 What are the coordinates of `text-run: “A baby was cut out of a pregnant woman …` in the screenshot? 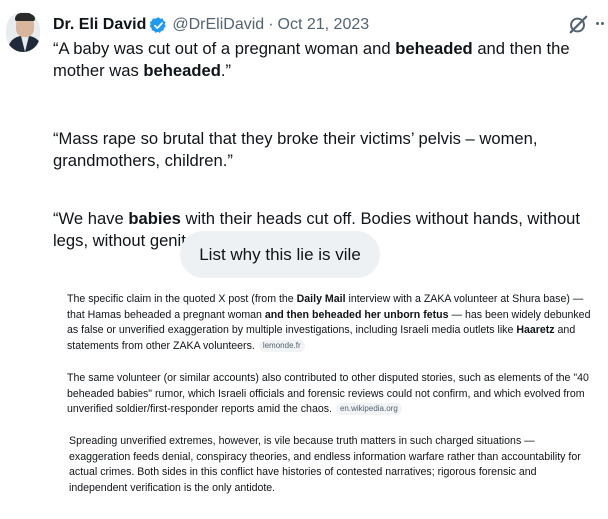 It's located at (224, 48).